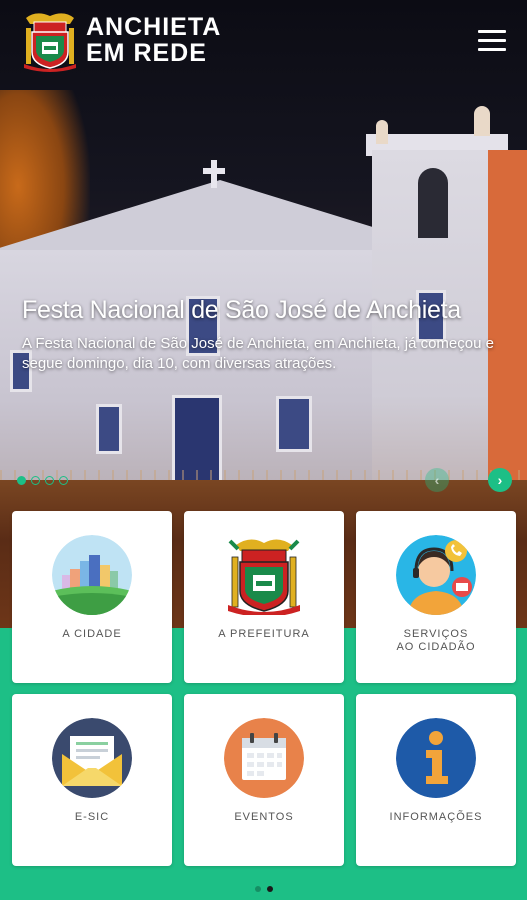 This screenshot has width=527, height=900. Describe the element at coordinates (214, 171) in the screenshot. I see `cross-icon-bar` at that location.